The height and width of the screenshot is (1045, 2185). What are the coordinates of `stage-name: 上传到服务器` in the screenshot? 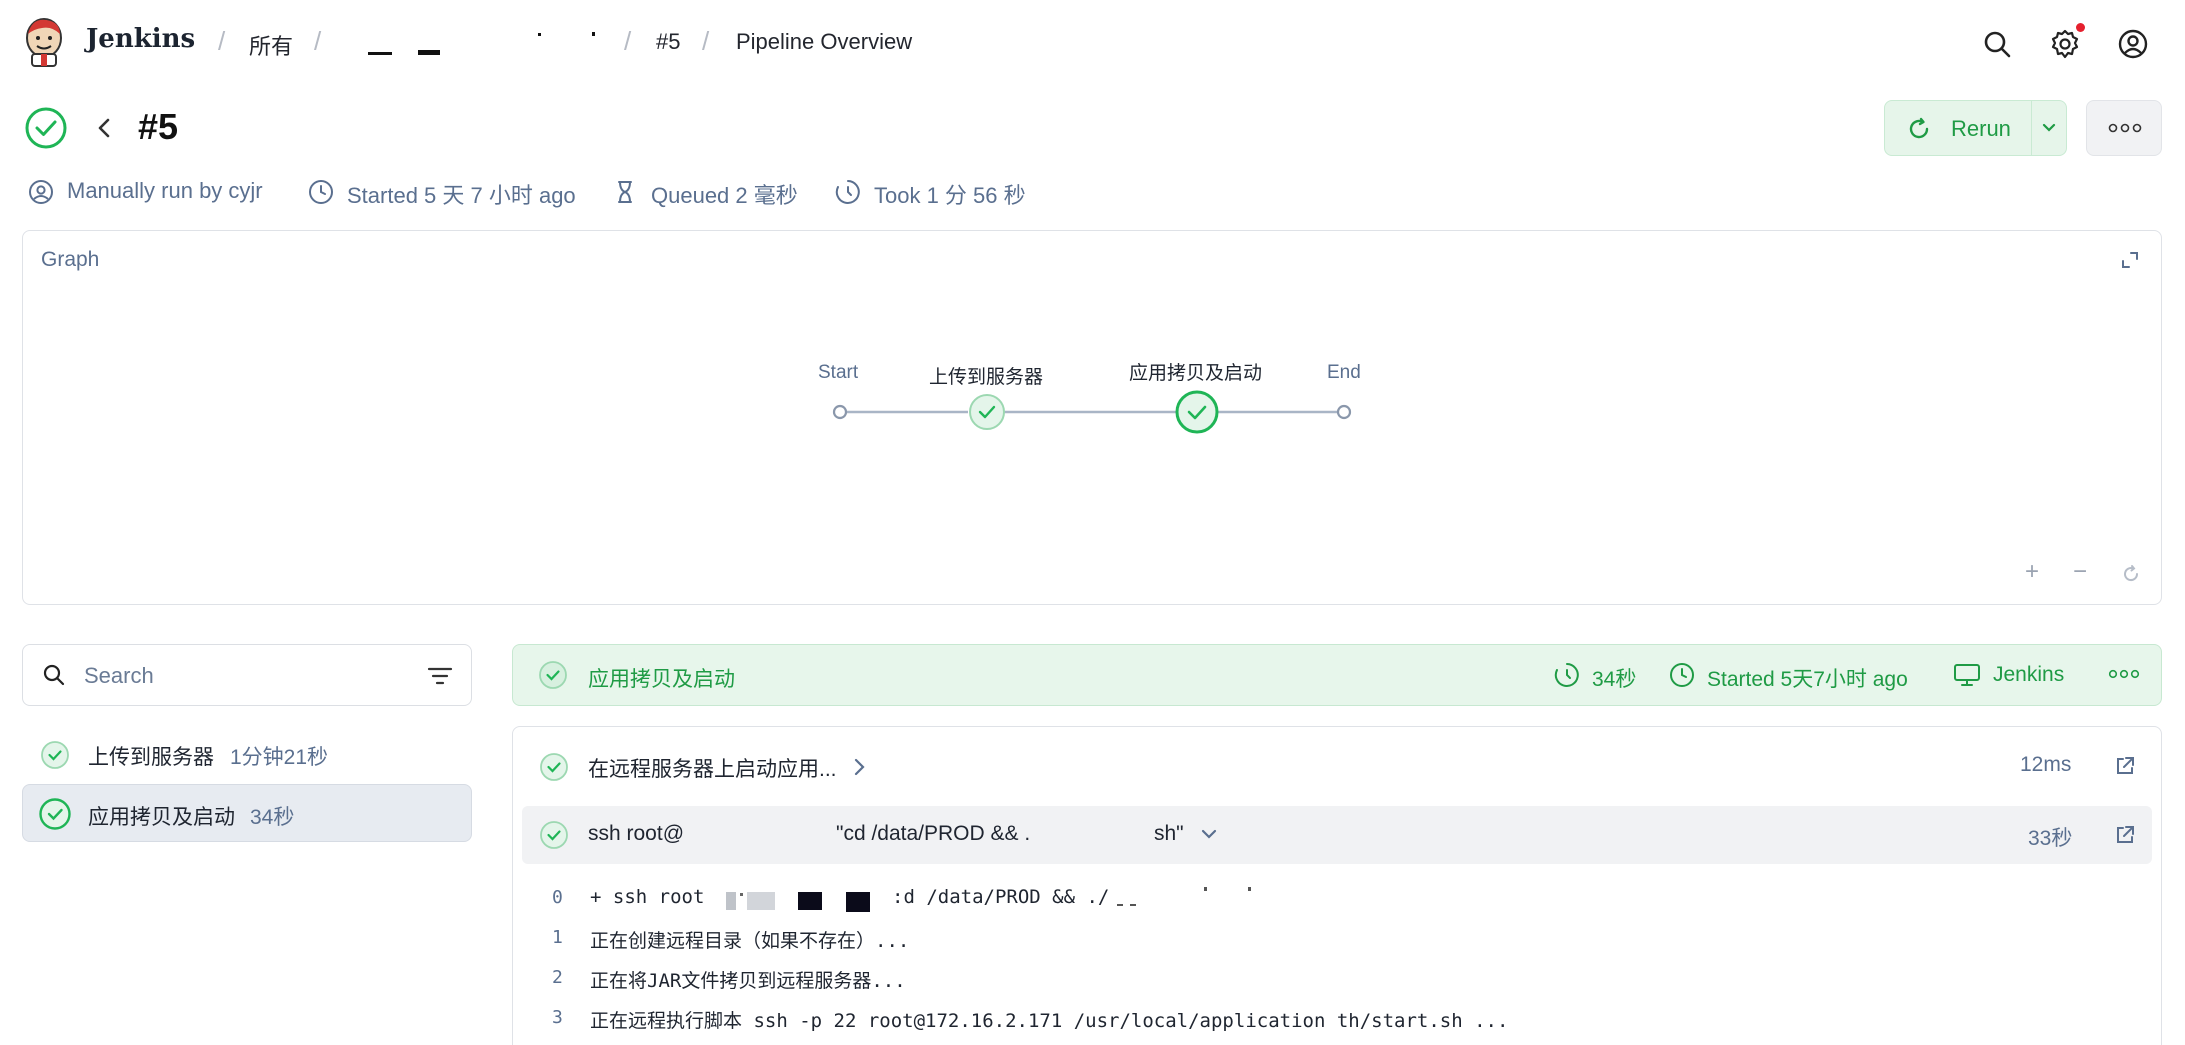 It's located at (151, 757).